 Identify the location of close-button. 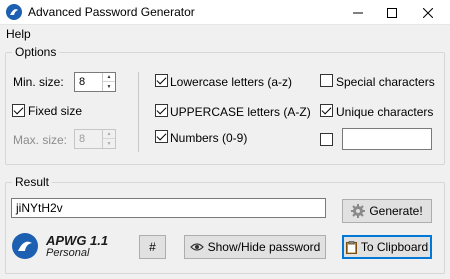
(428, 12).